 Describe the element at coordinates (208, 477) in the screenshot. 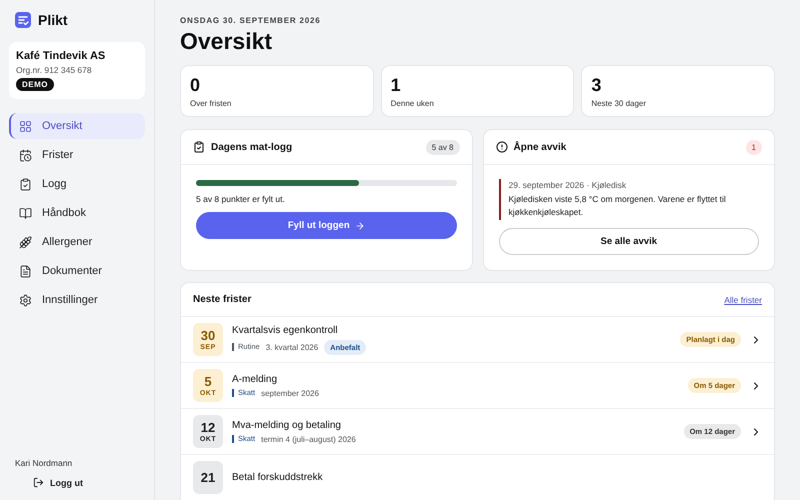

I see `date-badge: 21` at that location.